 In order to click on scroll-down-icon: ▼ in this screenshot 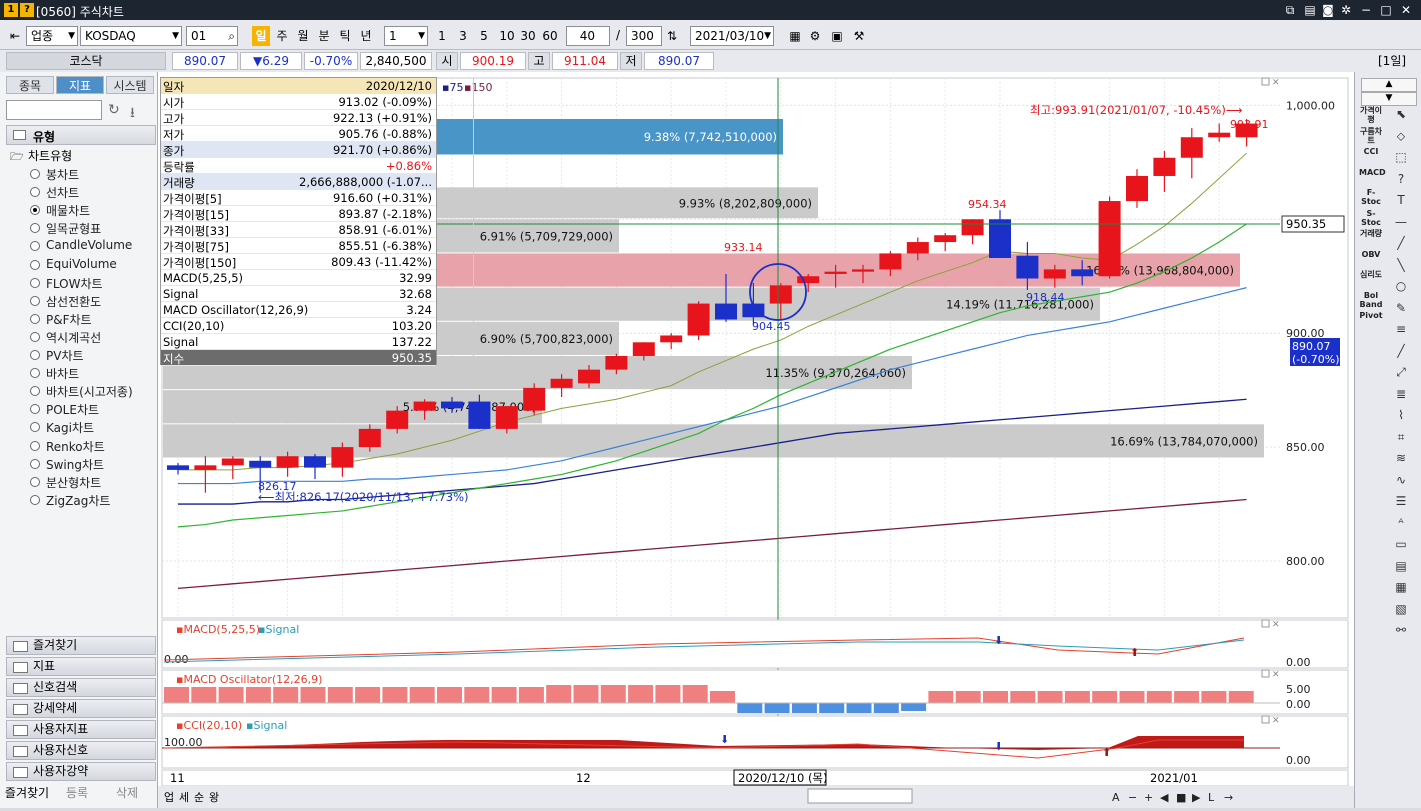, I will do `click(1389, 99)`.